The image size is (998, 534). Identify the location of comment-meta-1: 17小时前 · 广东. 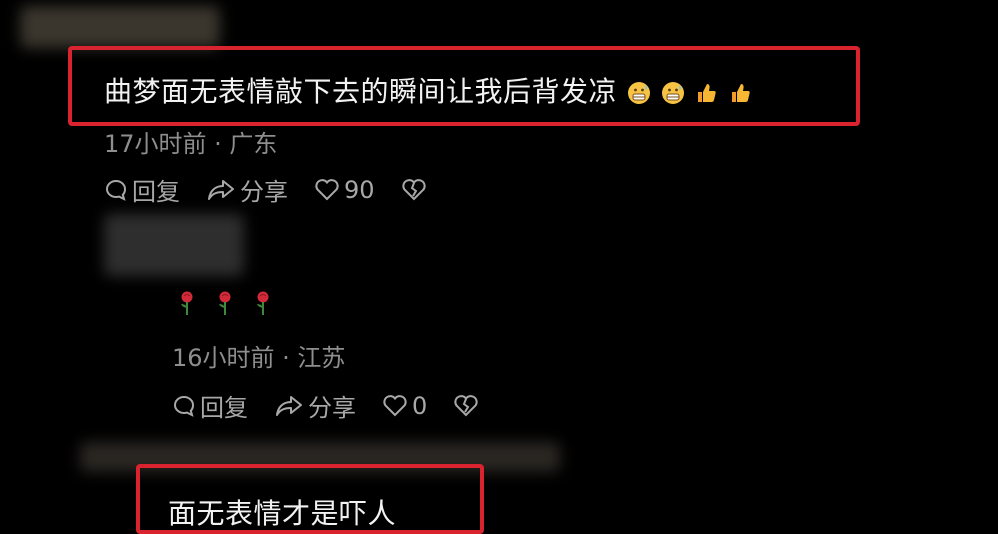
(191, 144).